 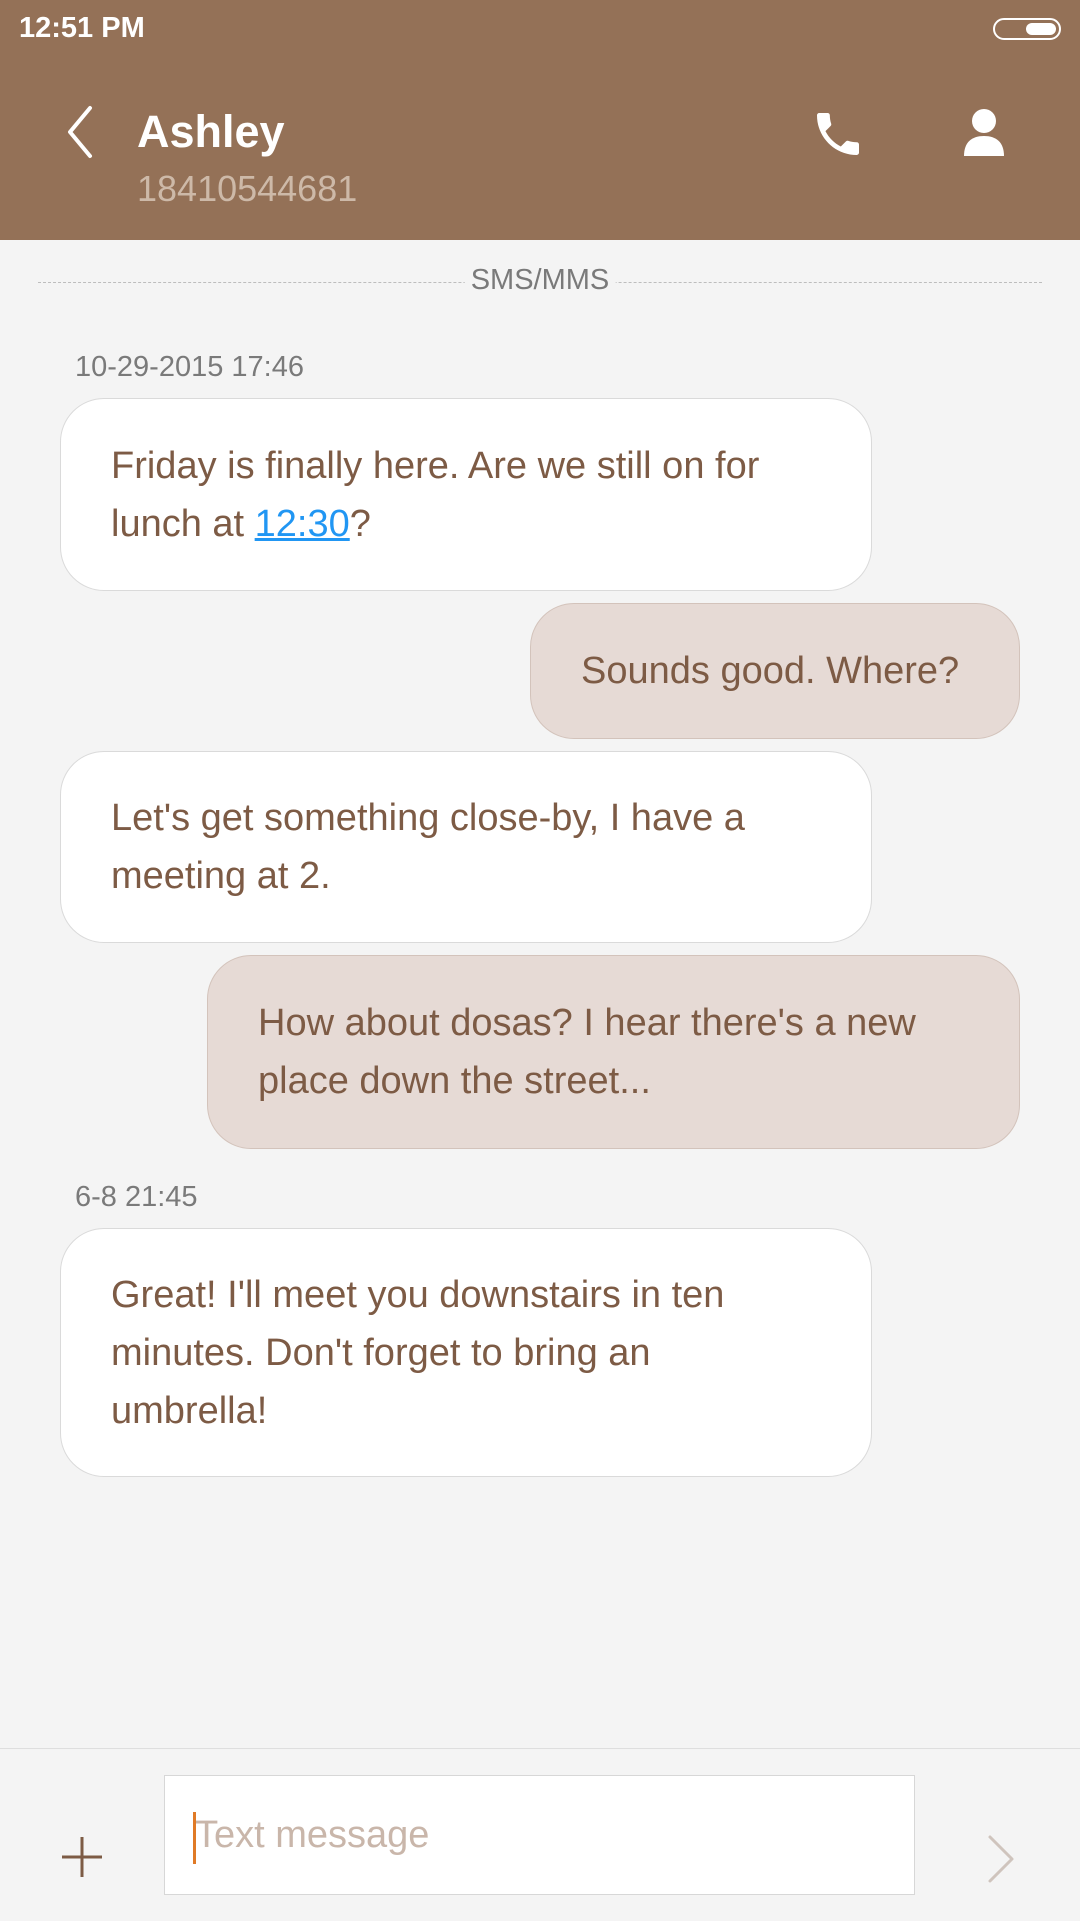 I want to click on call-button, so click(x=838, y=134).